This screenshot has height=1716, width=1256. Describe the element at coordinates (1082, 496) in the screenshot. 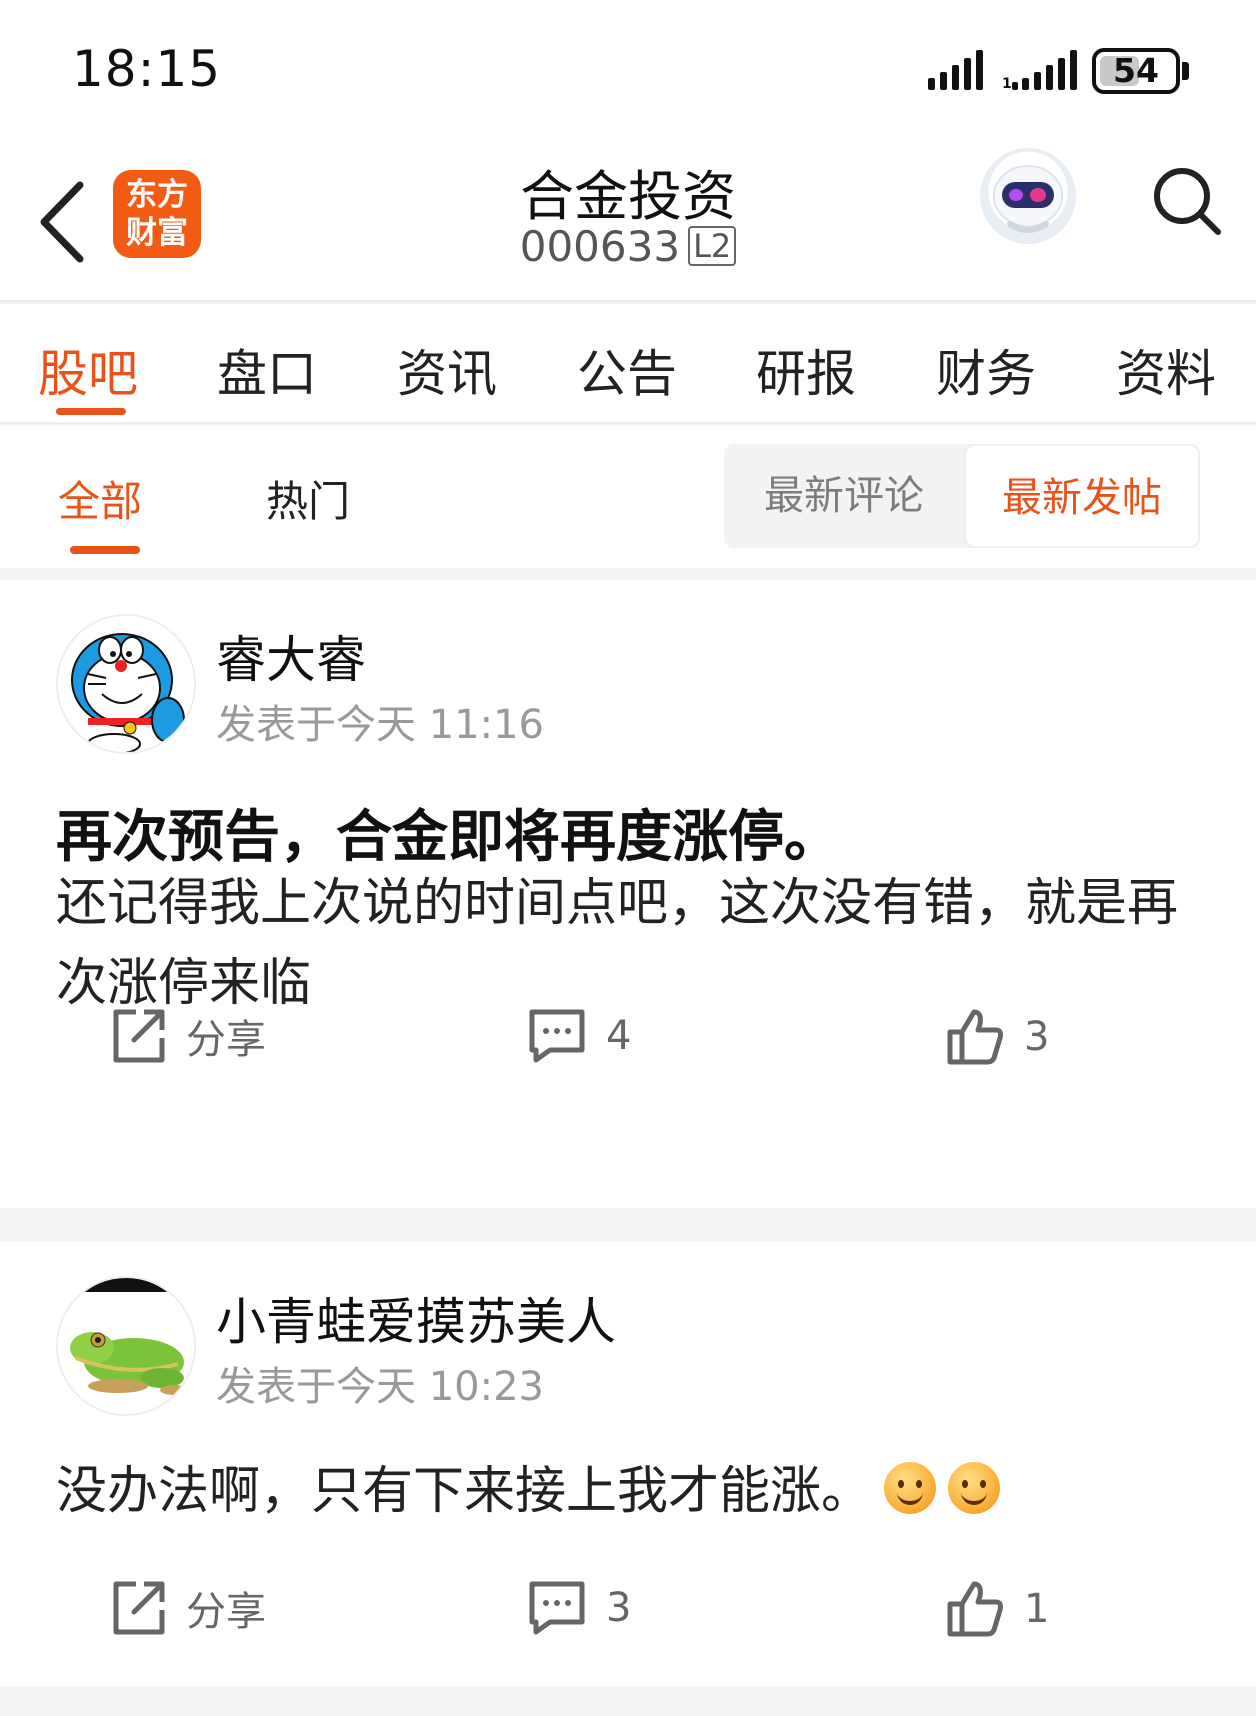

I see `sort-latest-post: 最新发帖` at that location.